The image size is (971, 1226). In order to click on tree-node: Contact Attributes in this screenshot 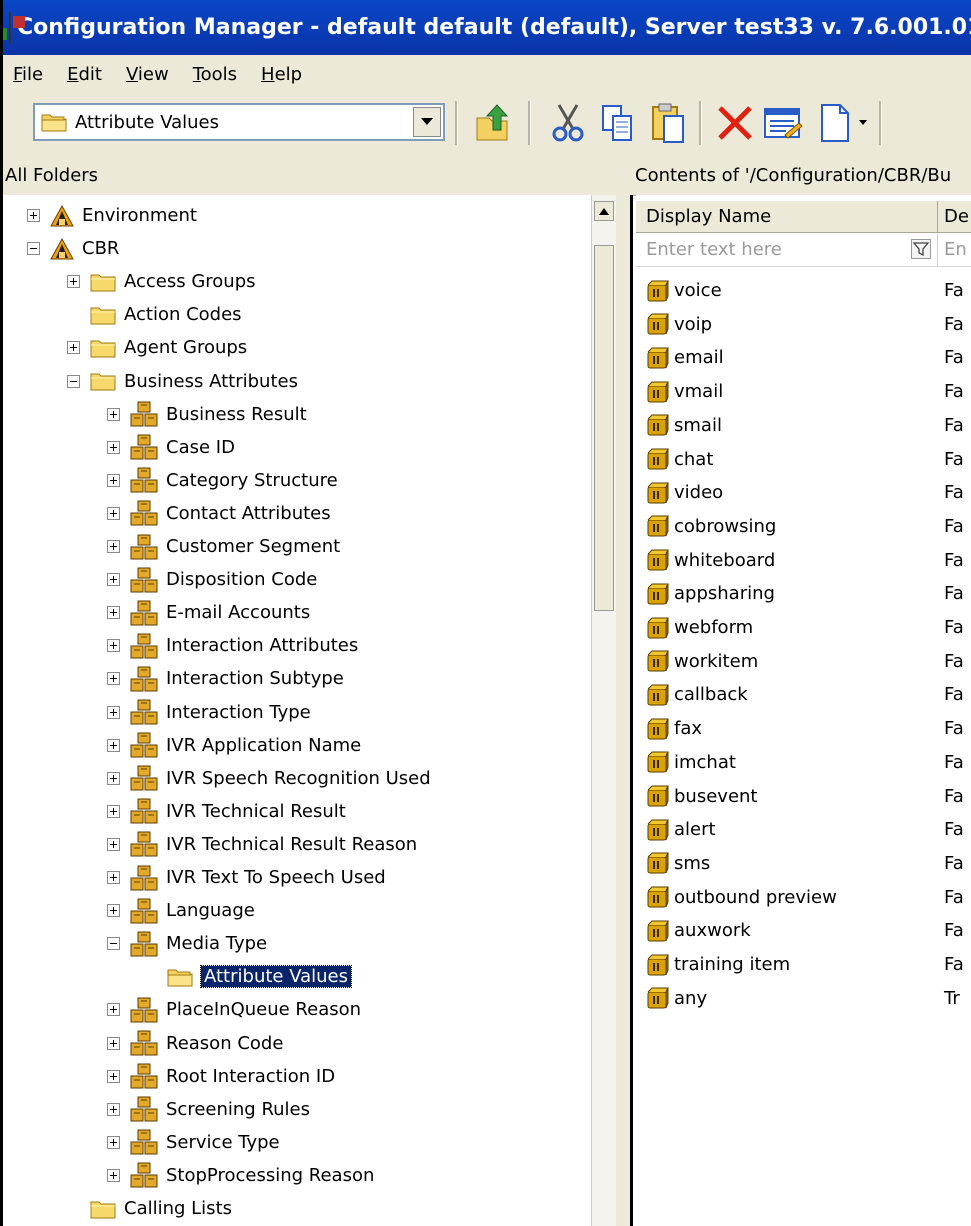, I will do `click(219, 513)`.